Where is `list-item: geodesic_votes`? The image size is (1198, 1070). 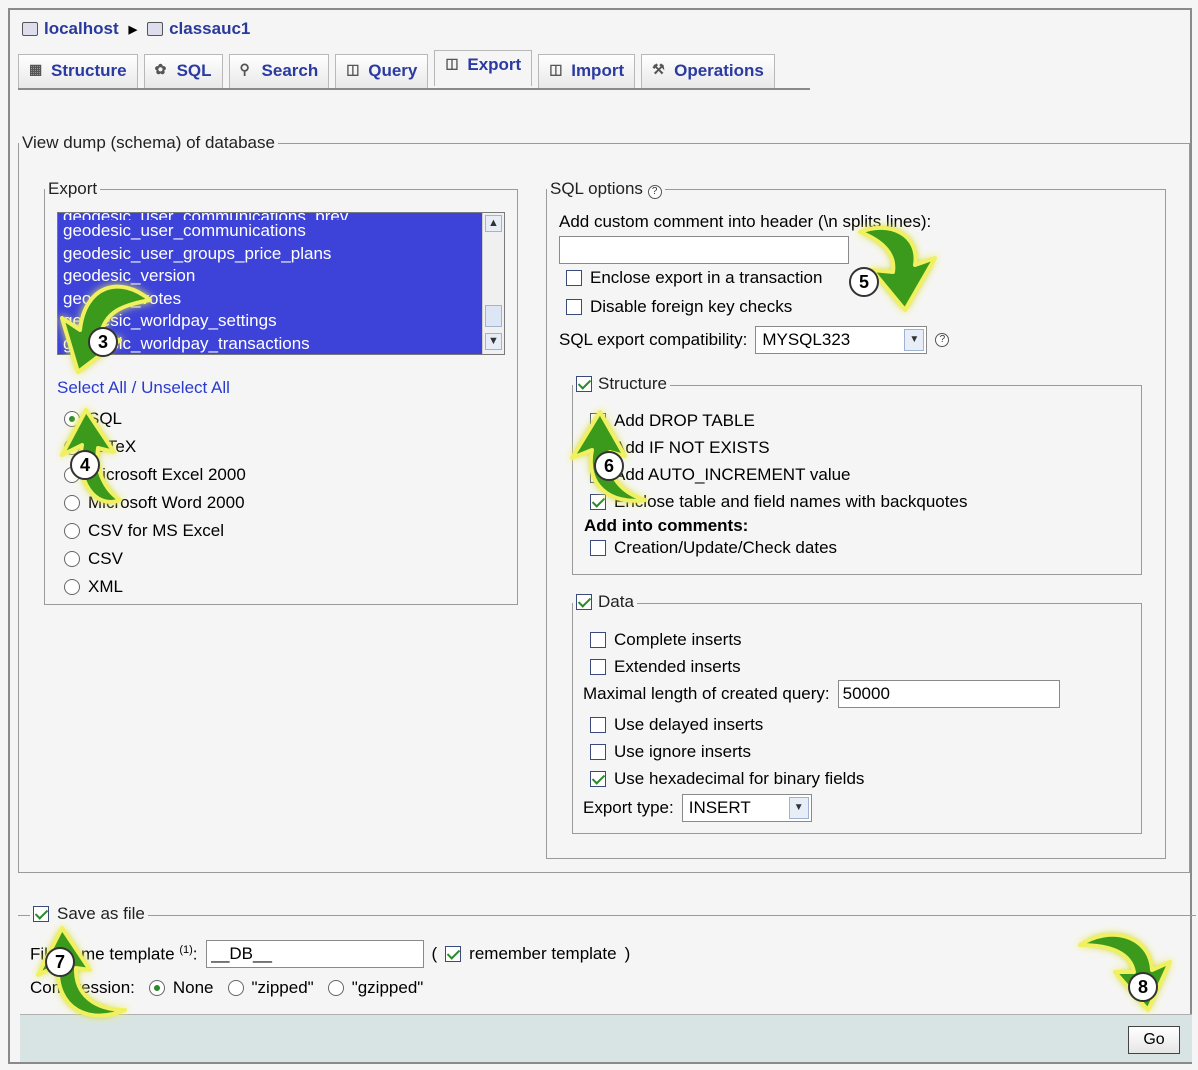
list-item: geodesic_votes is located at coordinates (270, 299).